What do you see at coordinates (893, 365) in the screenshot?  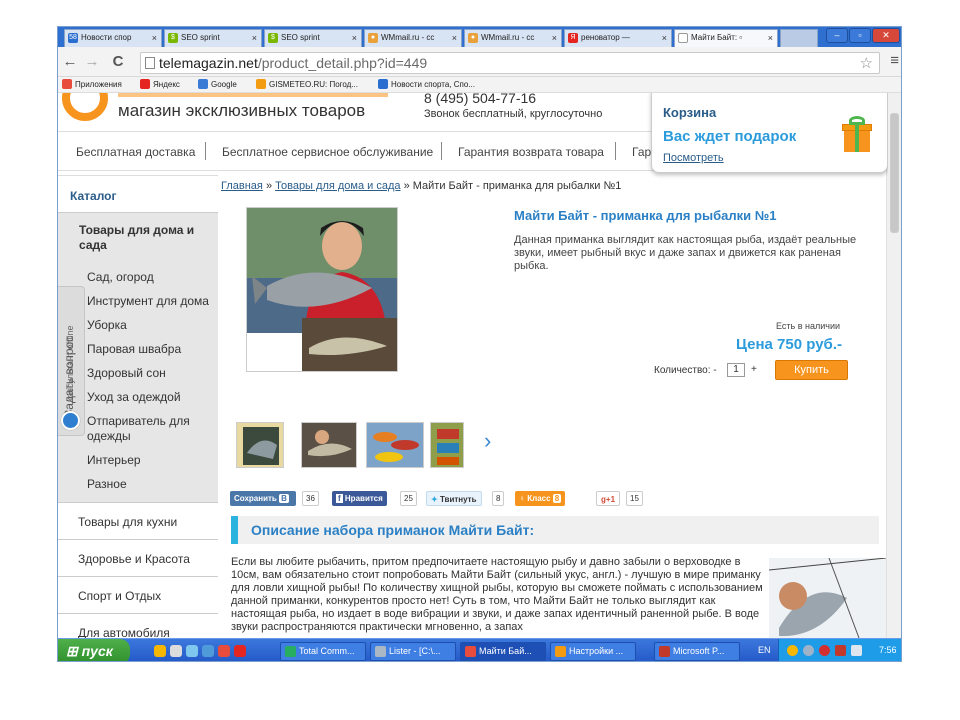 I see `page-scrollbar` at bounding box center [893, 365].